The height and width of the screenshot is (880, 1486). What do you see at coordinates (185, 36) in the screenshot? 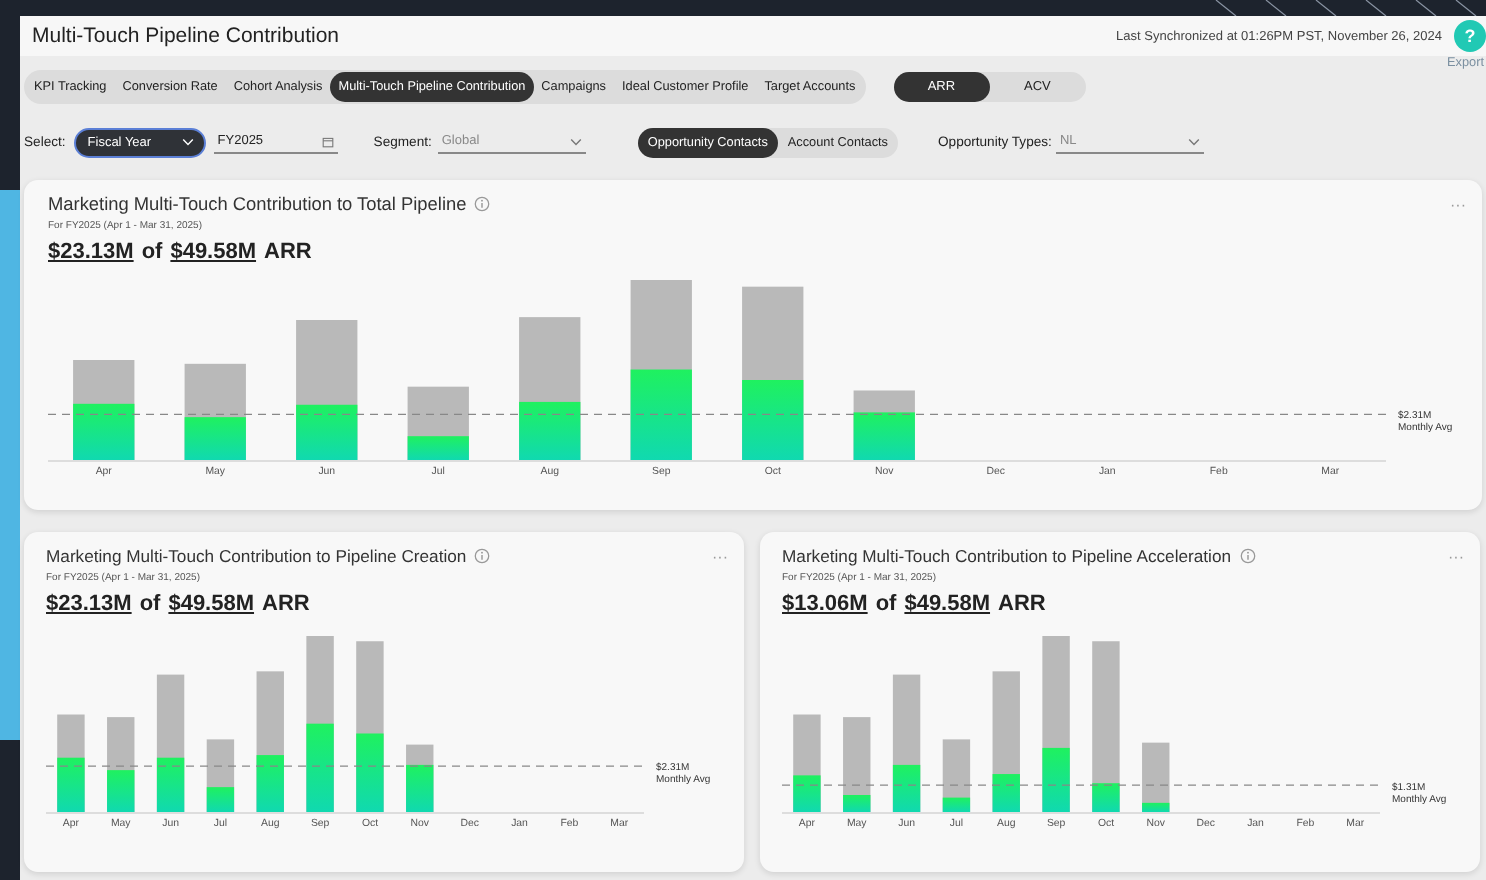
I see `page-title: Multi-Touch Pipeline Contribution` at bounding box center [185, 36].